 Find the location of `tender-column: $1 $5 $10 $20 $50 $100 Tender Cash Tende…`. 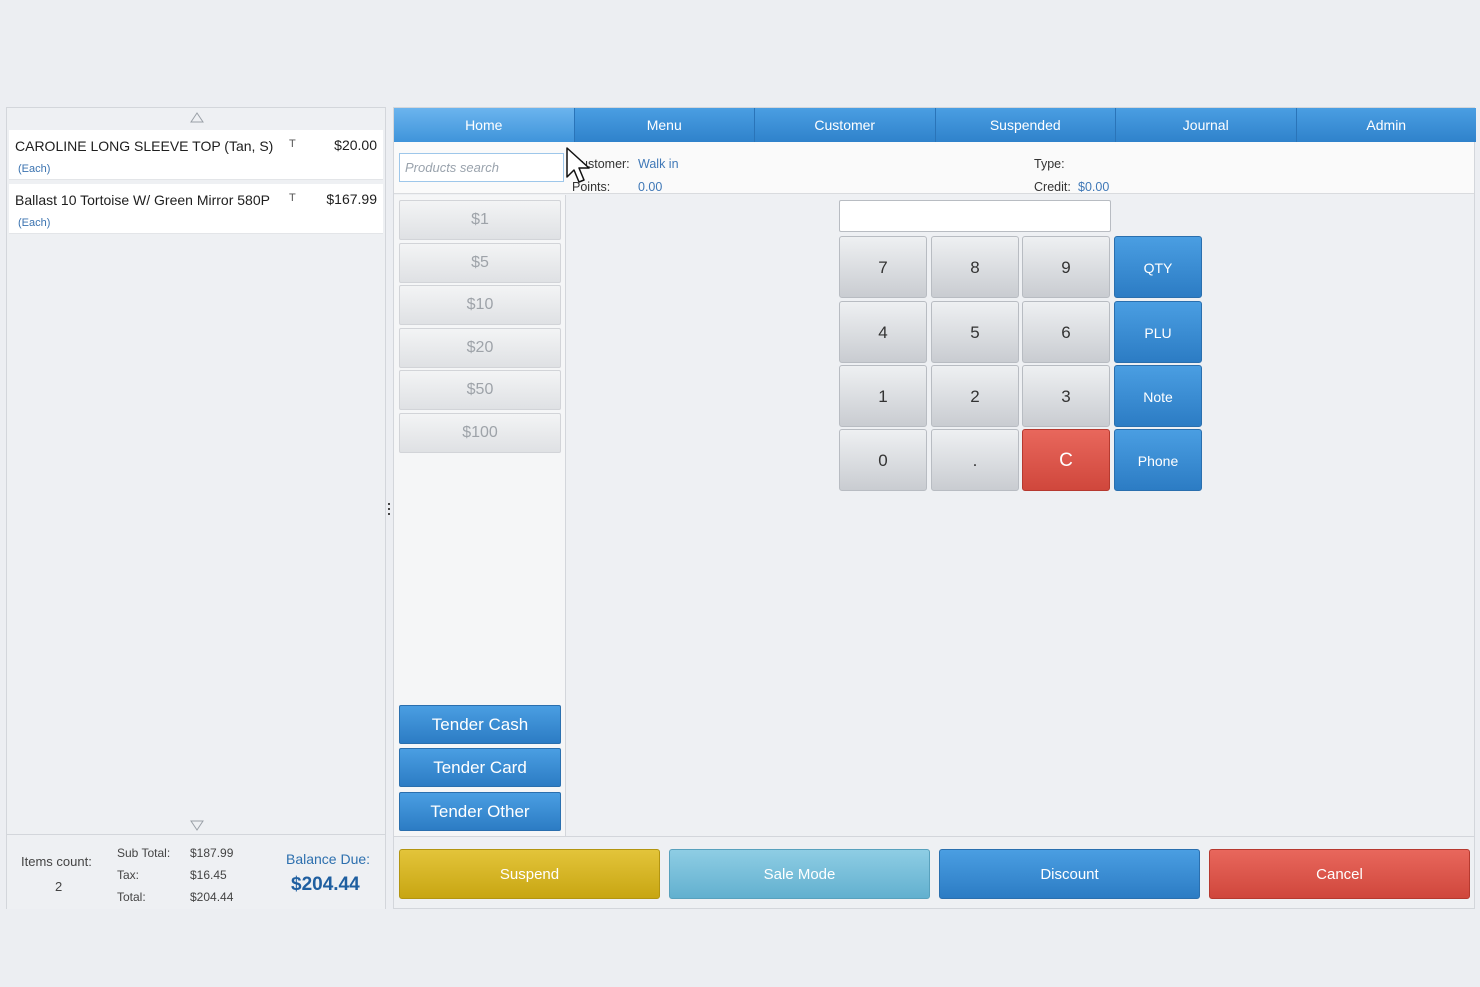

tender-column: $1 $5 $10 $20 $50 $100 Tender Cash Tende… is located at coordinates (480, 515).